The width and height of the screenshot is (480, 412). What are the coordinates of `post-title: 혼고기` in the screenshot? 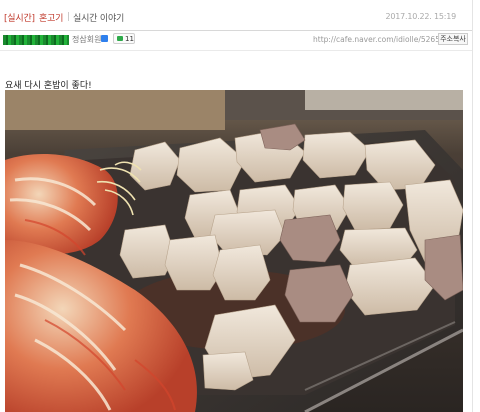 It's located at (51, 19).